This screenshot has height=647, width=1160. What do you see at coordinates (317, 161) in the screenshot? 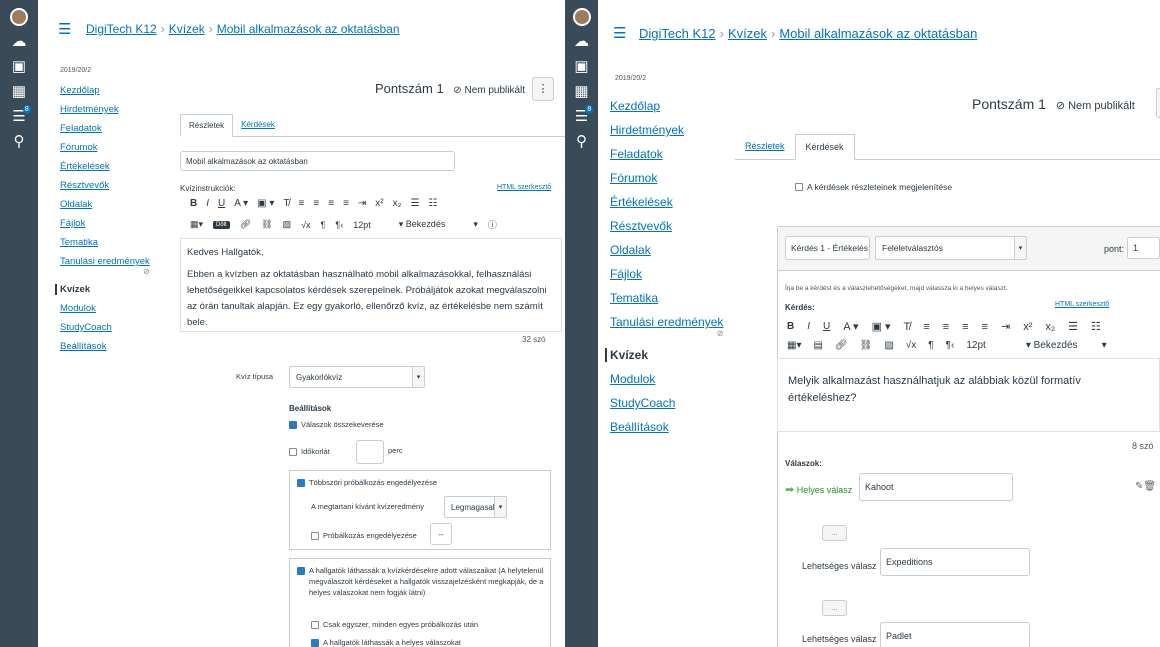
I see `quiz-title-input: Mobil alkalmazások az oktatásban` at bounding box center [317, 161].